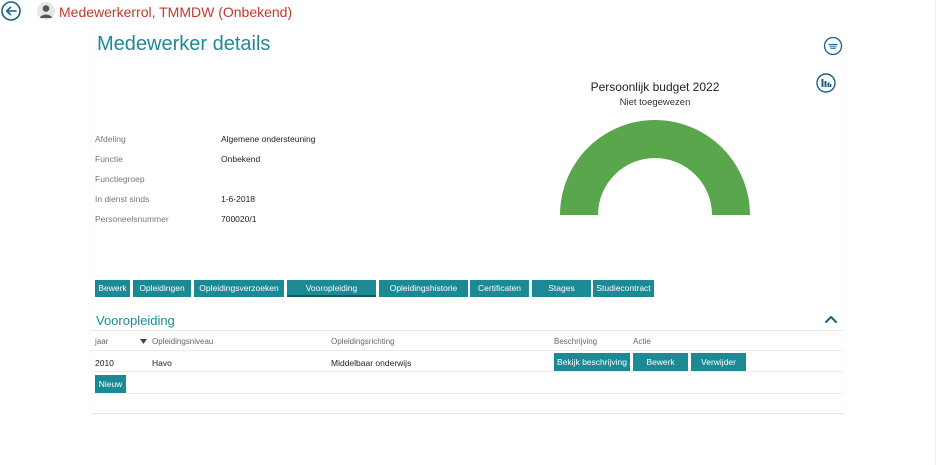  Describe the element at coordinates (101, 341) in the screenshot. I see `column-header-jaar: jaar` at that location.